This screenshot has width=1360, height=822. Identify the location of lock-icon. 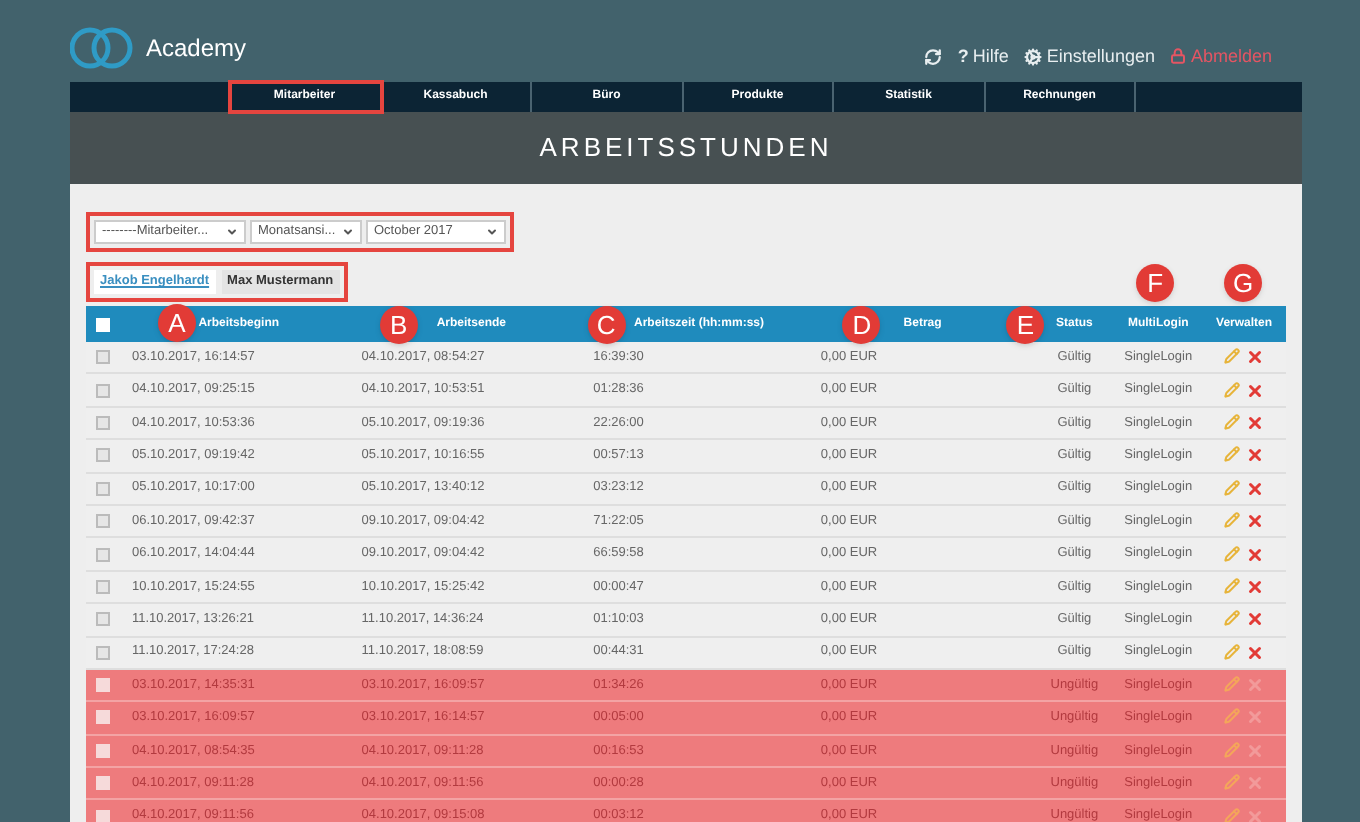
(1178, 56).